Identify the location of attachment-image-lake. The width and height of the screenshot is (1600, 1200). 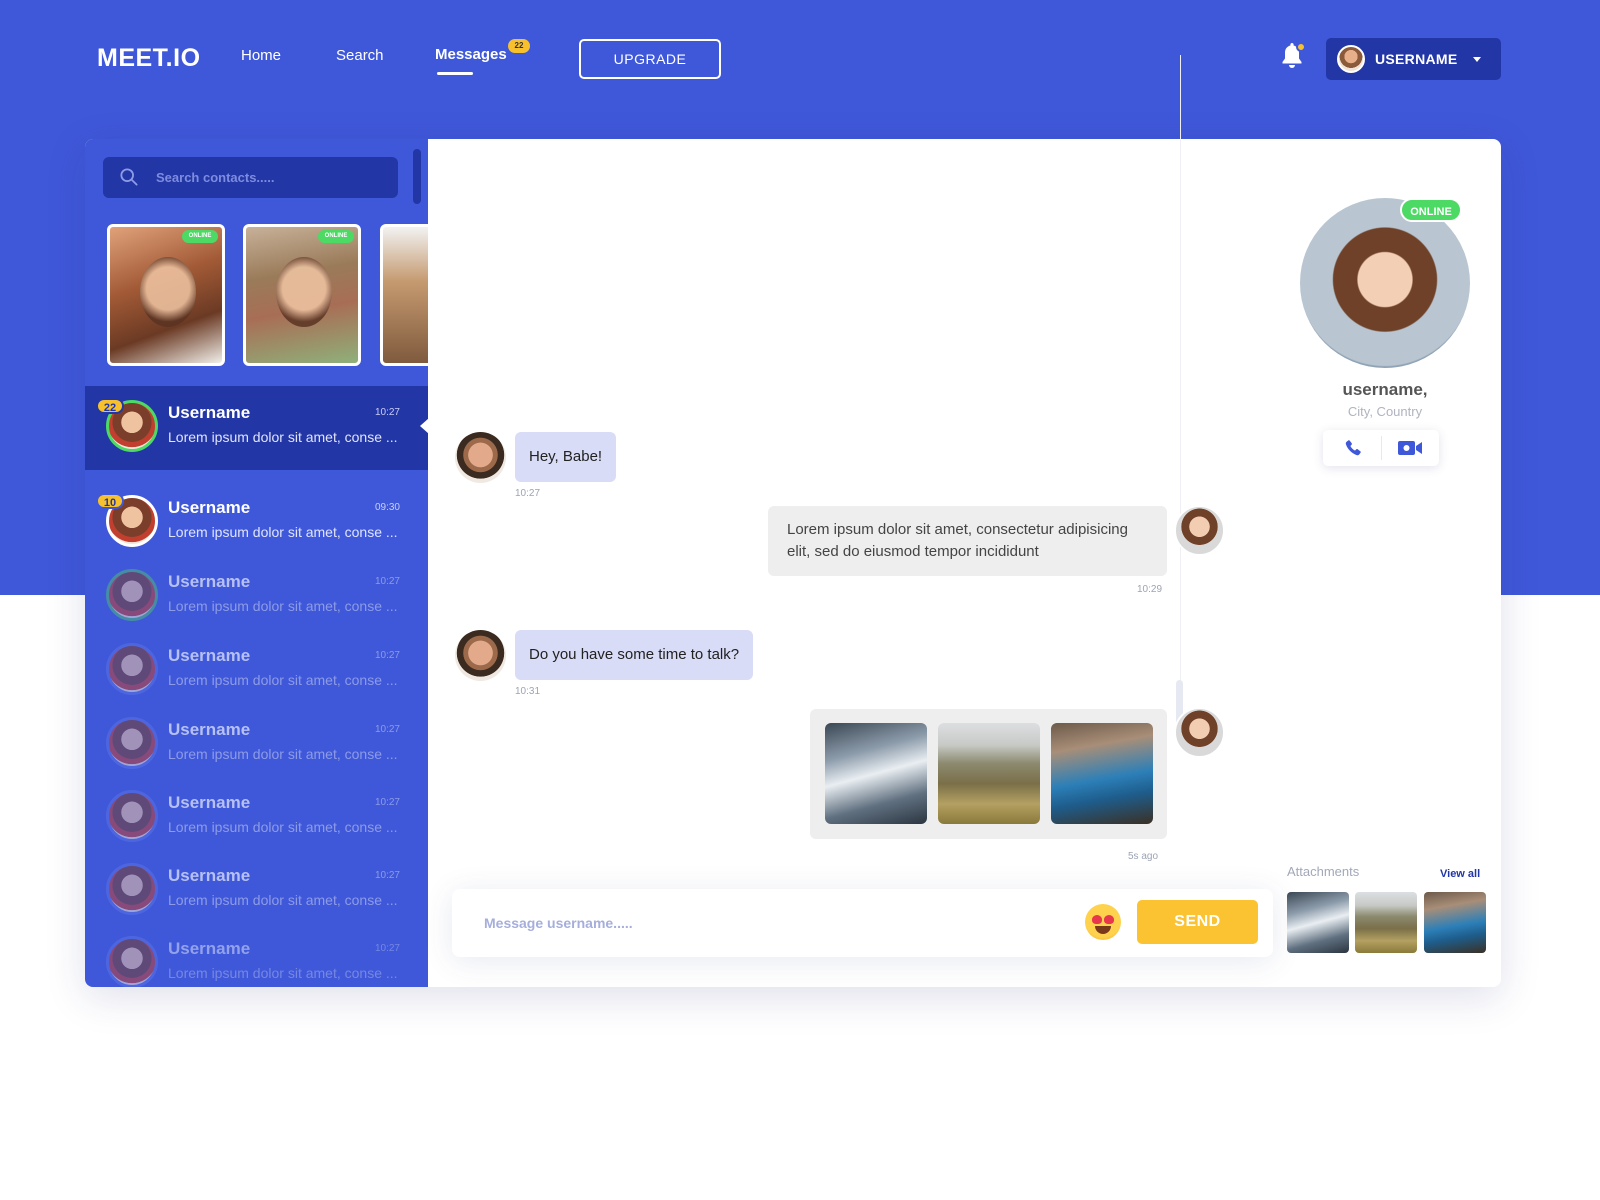
(1102, 773).